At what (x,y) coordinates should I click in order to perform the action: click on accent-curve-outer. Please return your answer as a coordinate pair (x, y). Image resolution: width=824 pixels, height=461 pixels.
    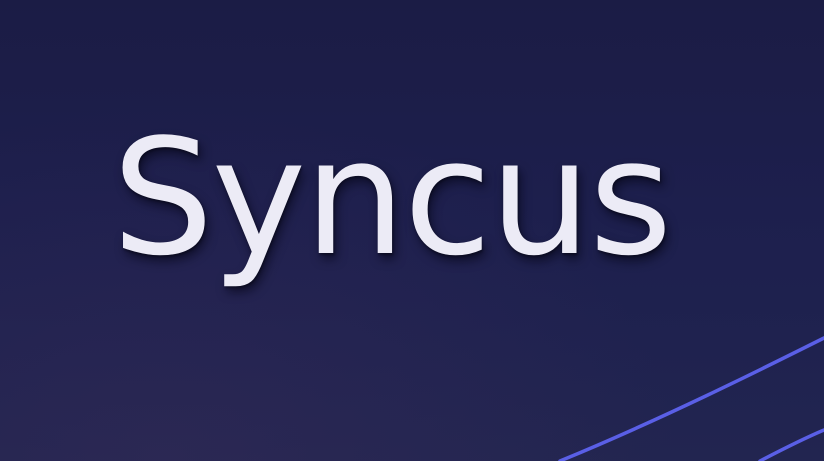
    Looking at the image, I should click on (691, 398).